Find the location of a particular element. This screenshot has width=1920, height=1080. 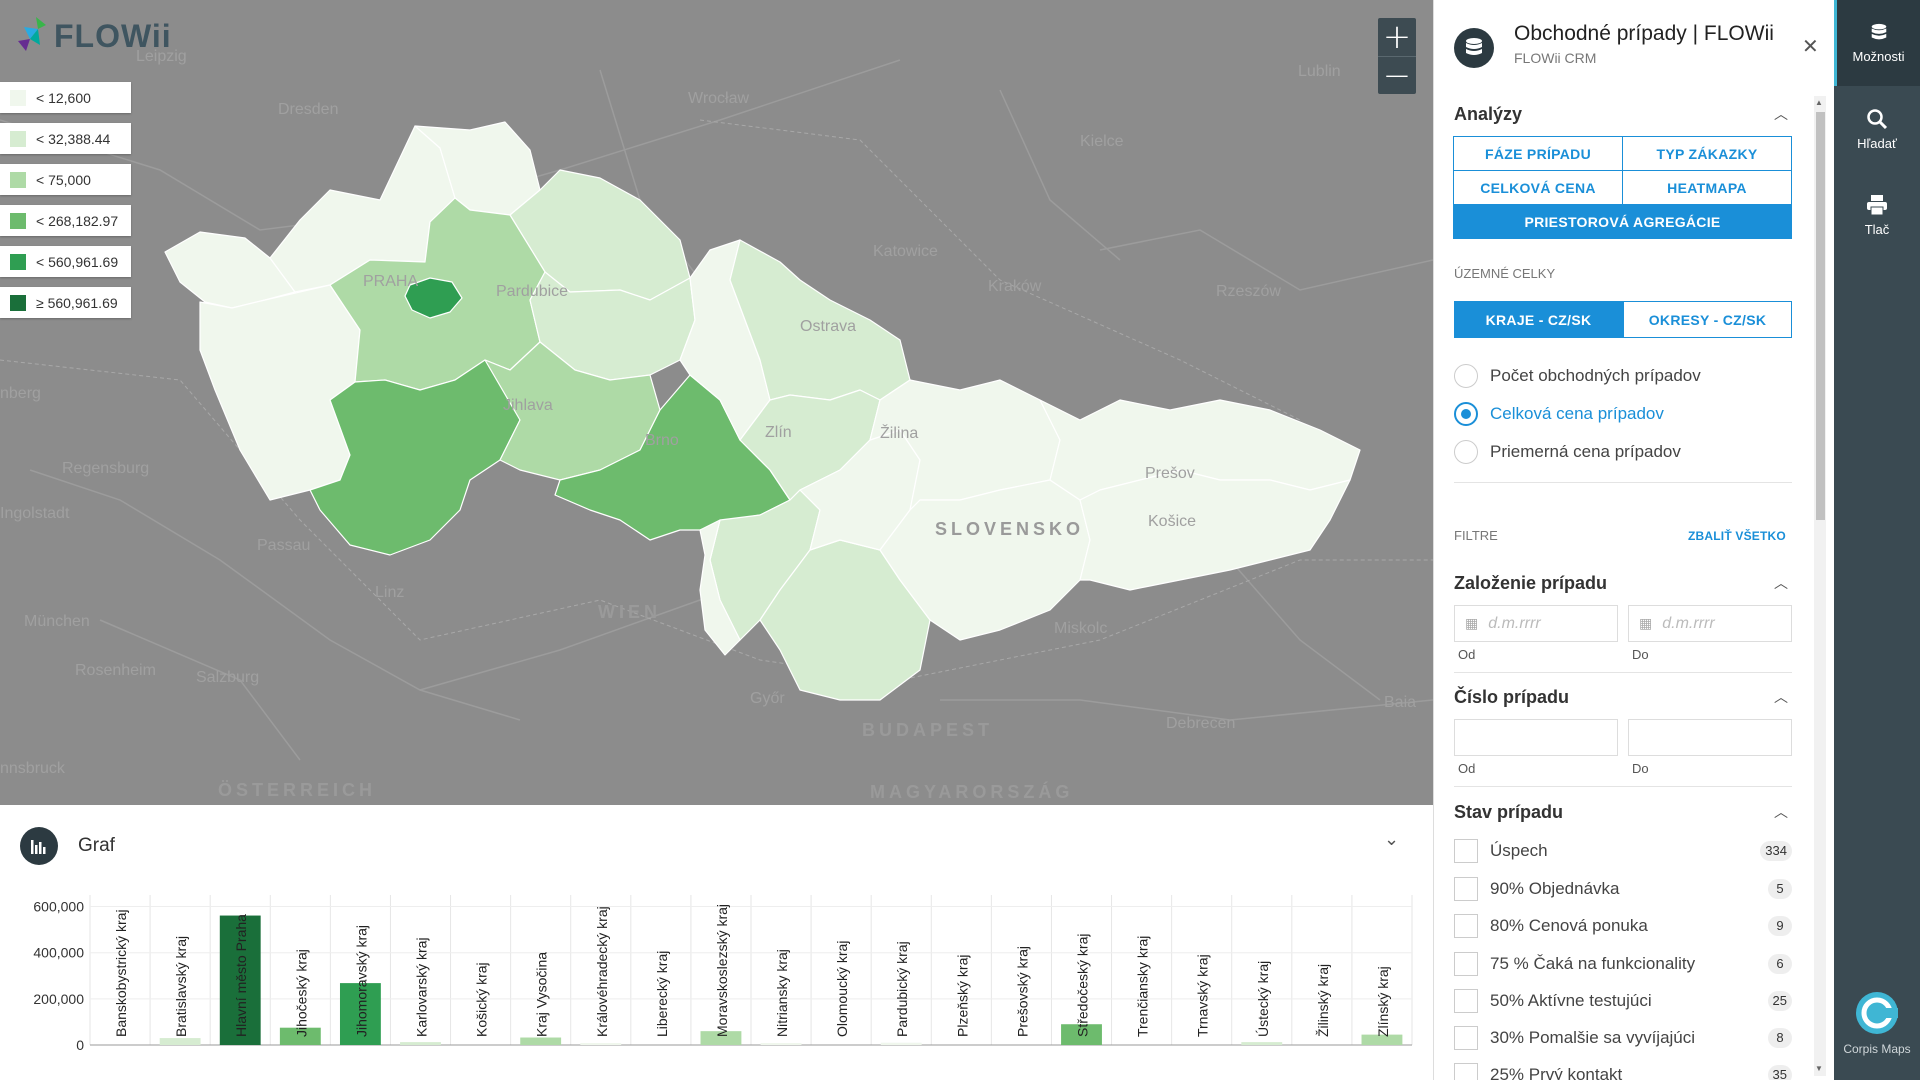

priestorova-agregacie-button: PRIESTOROVÁ AGREGÁCIE is located at coordinates (1622, 221).